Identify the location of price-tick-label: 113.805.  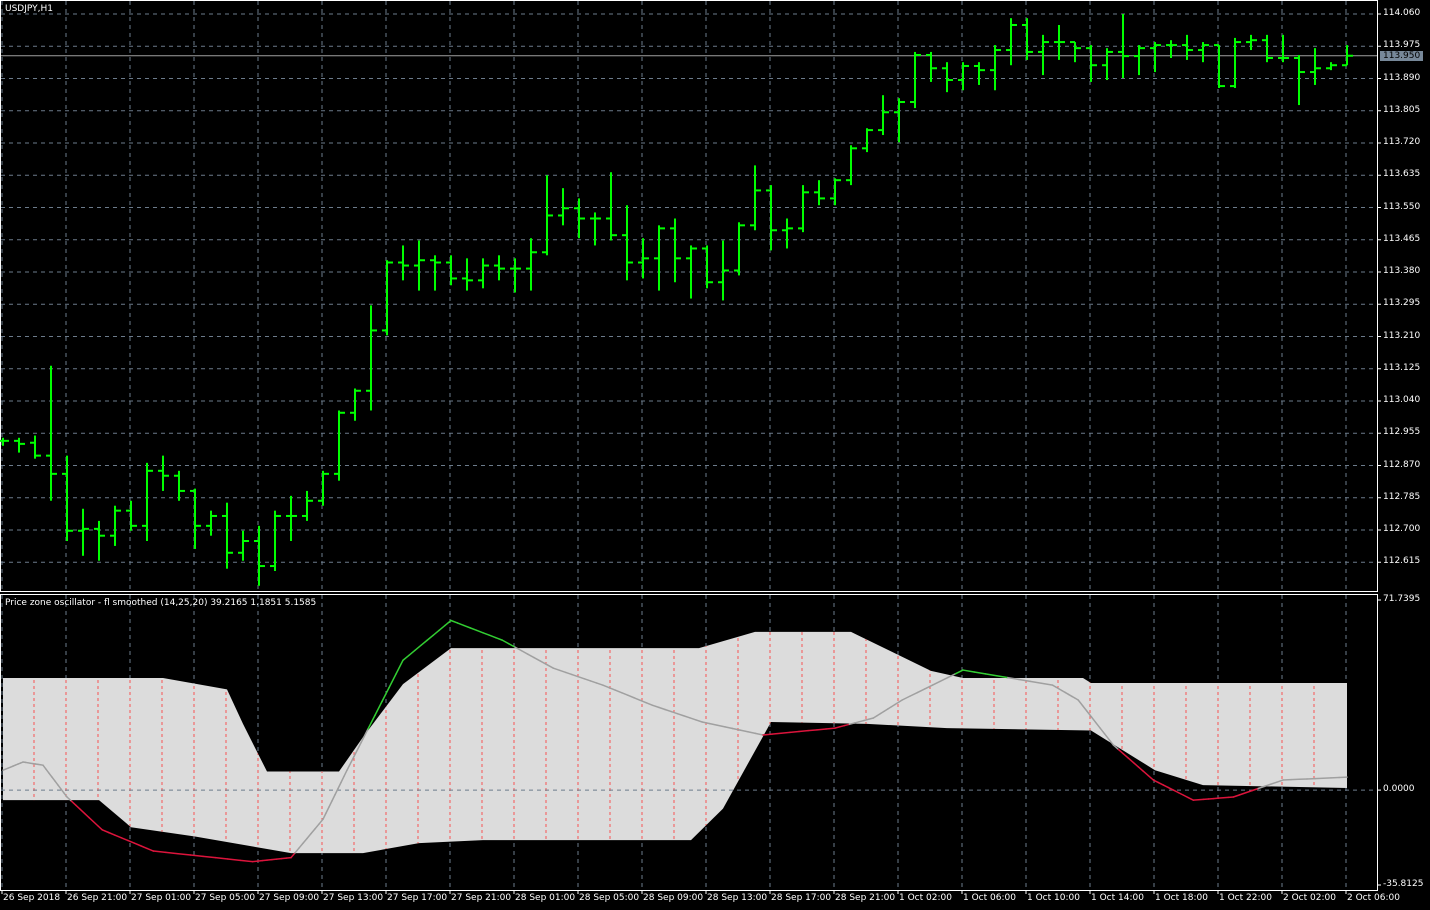
(1402, 109).